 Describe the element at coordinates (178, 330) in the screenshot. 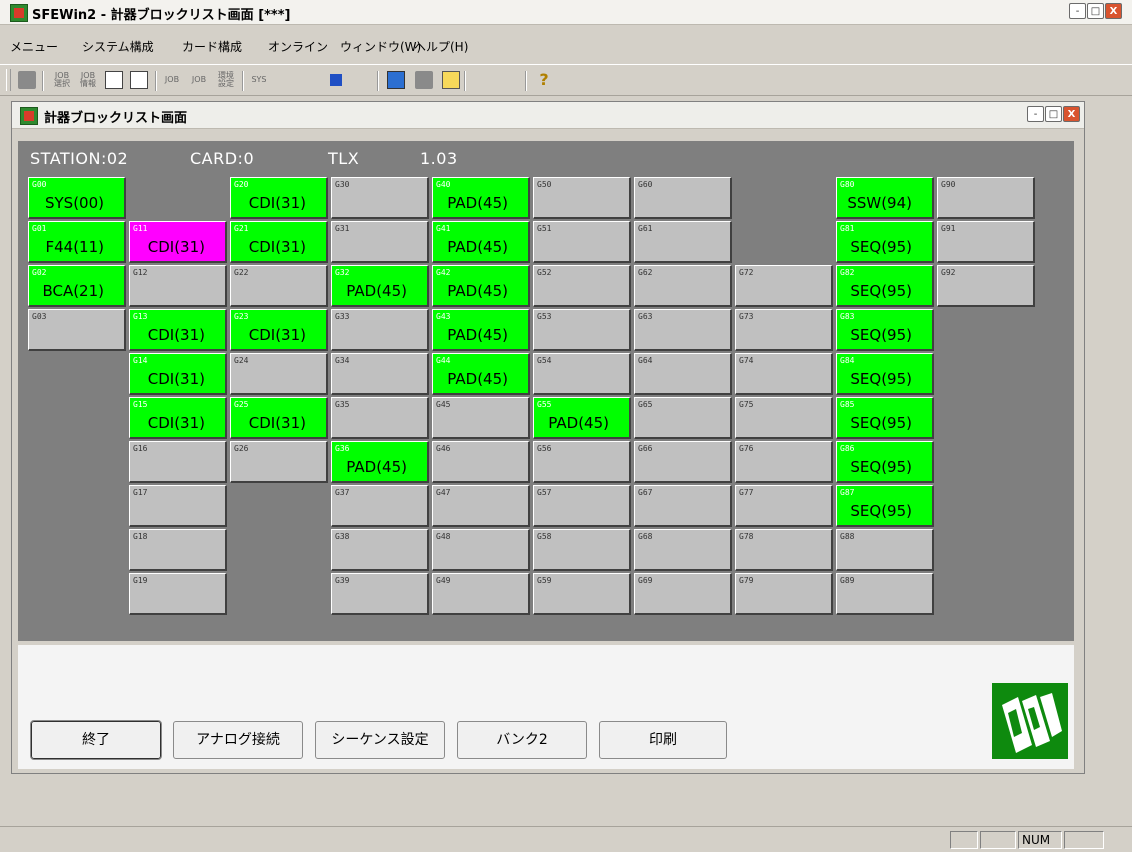

I see `block-cell-g13: G13 CDI(31)` at that location.